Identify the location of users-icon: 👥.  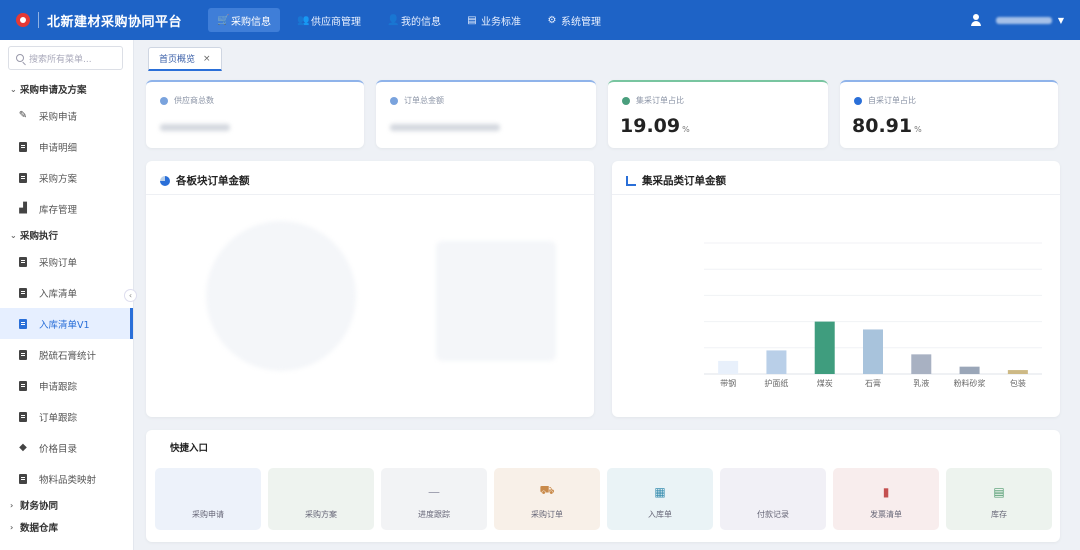
(303, 20).